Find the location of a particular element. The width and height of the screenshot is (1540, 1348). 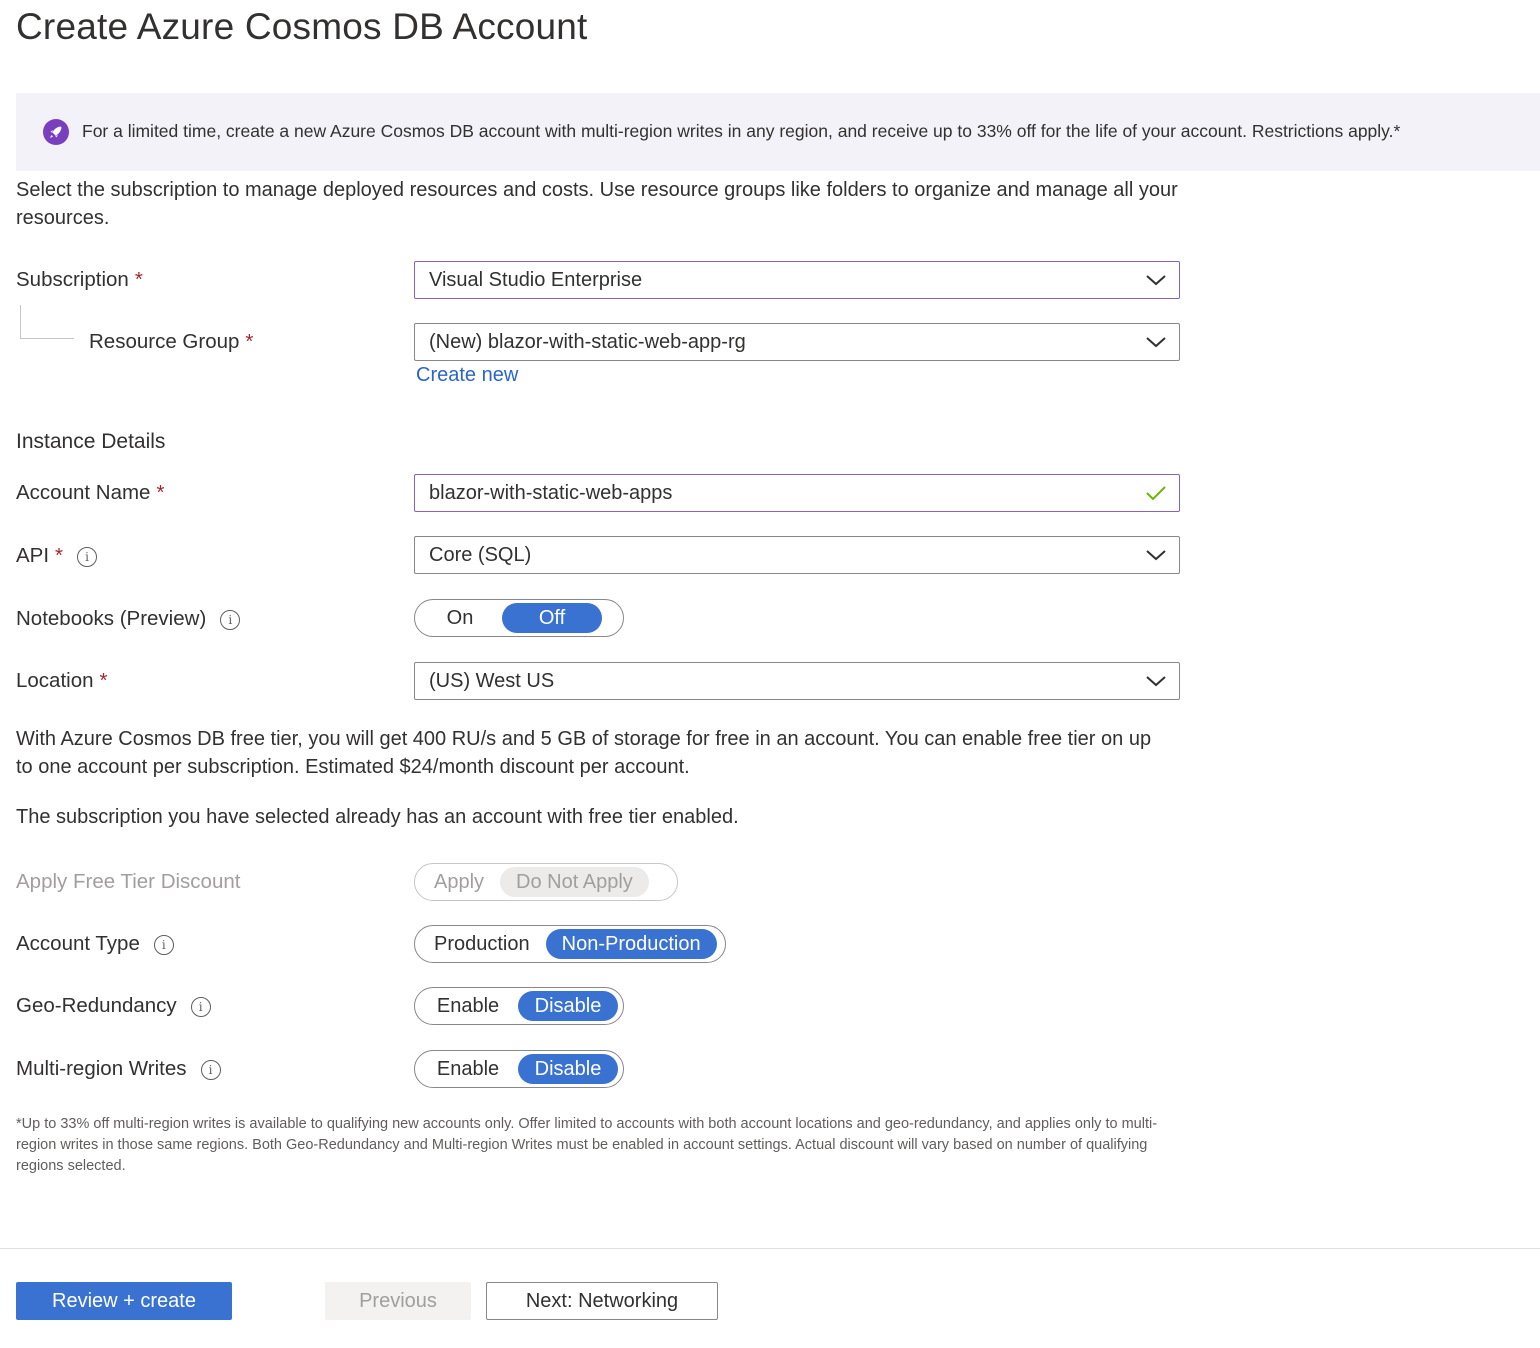

previous-button: Previous is located at coordinates (398, 1301).